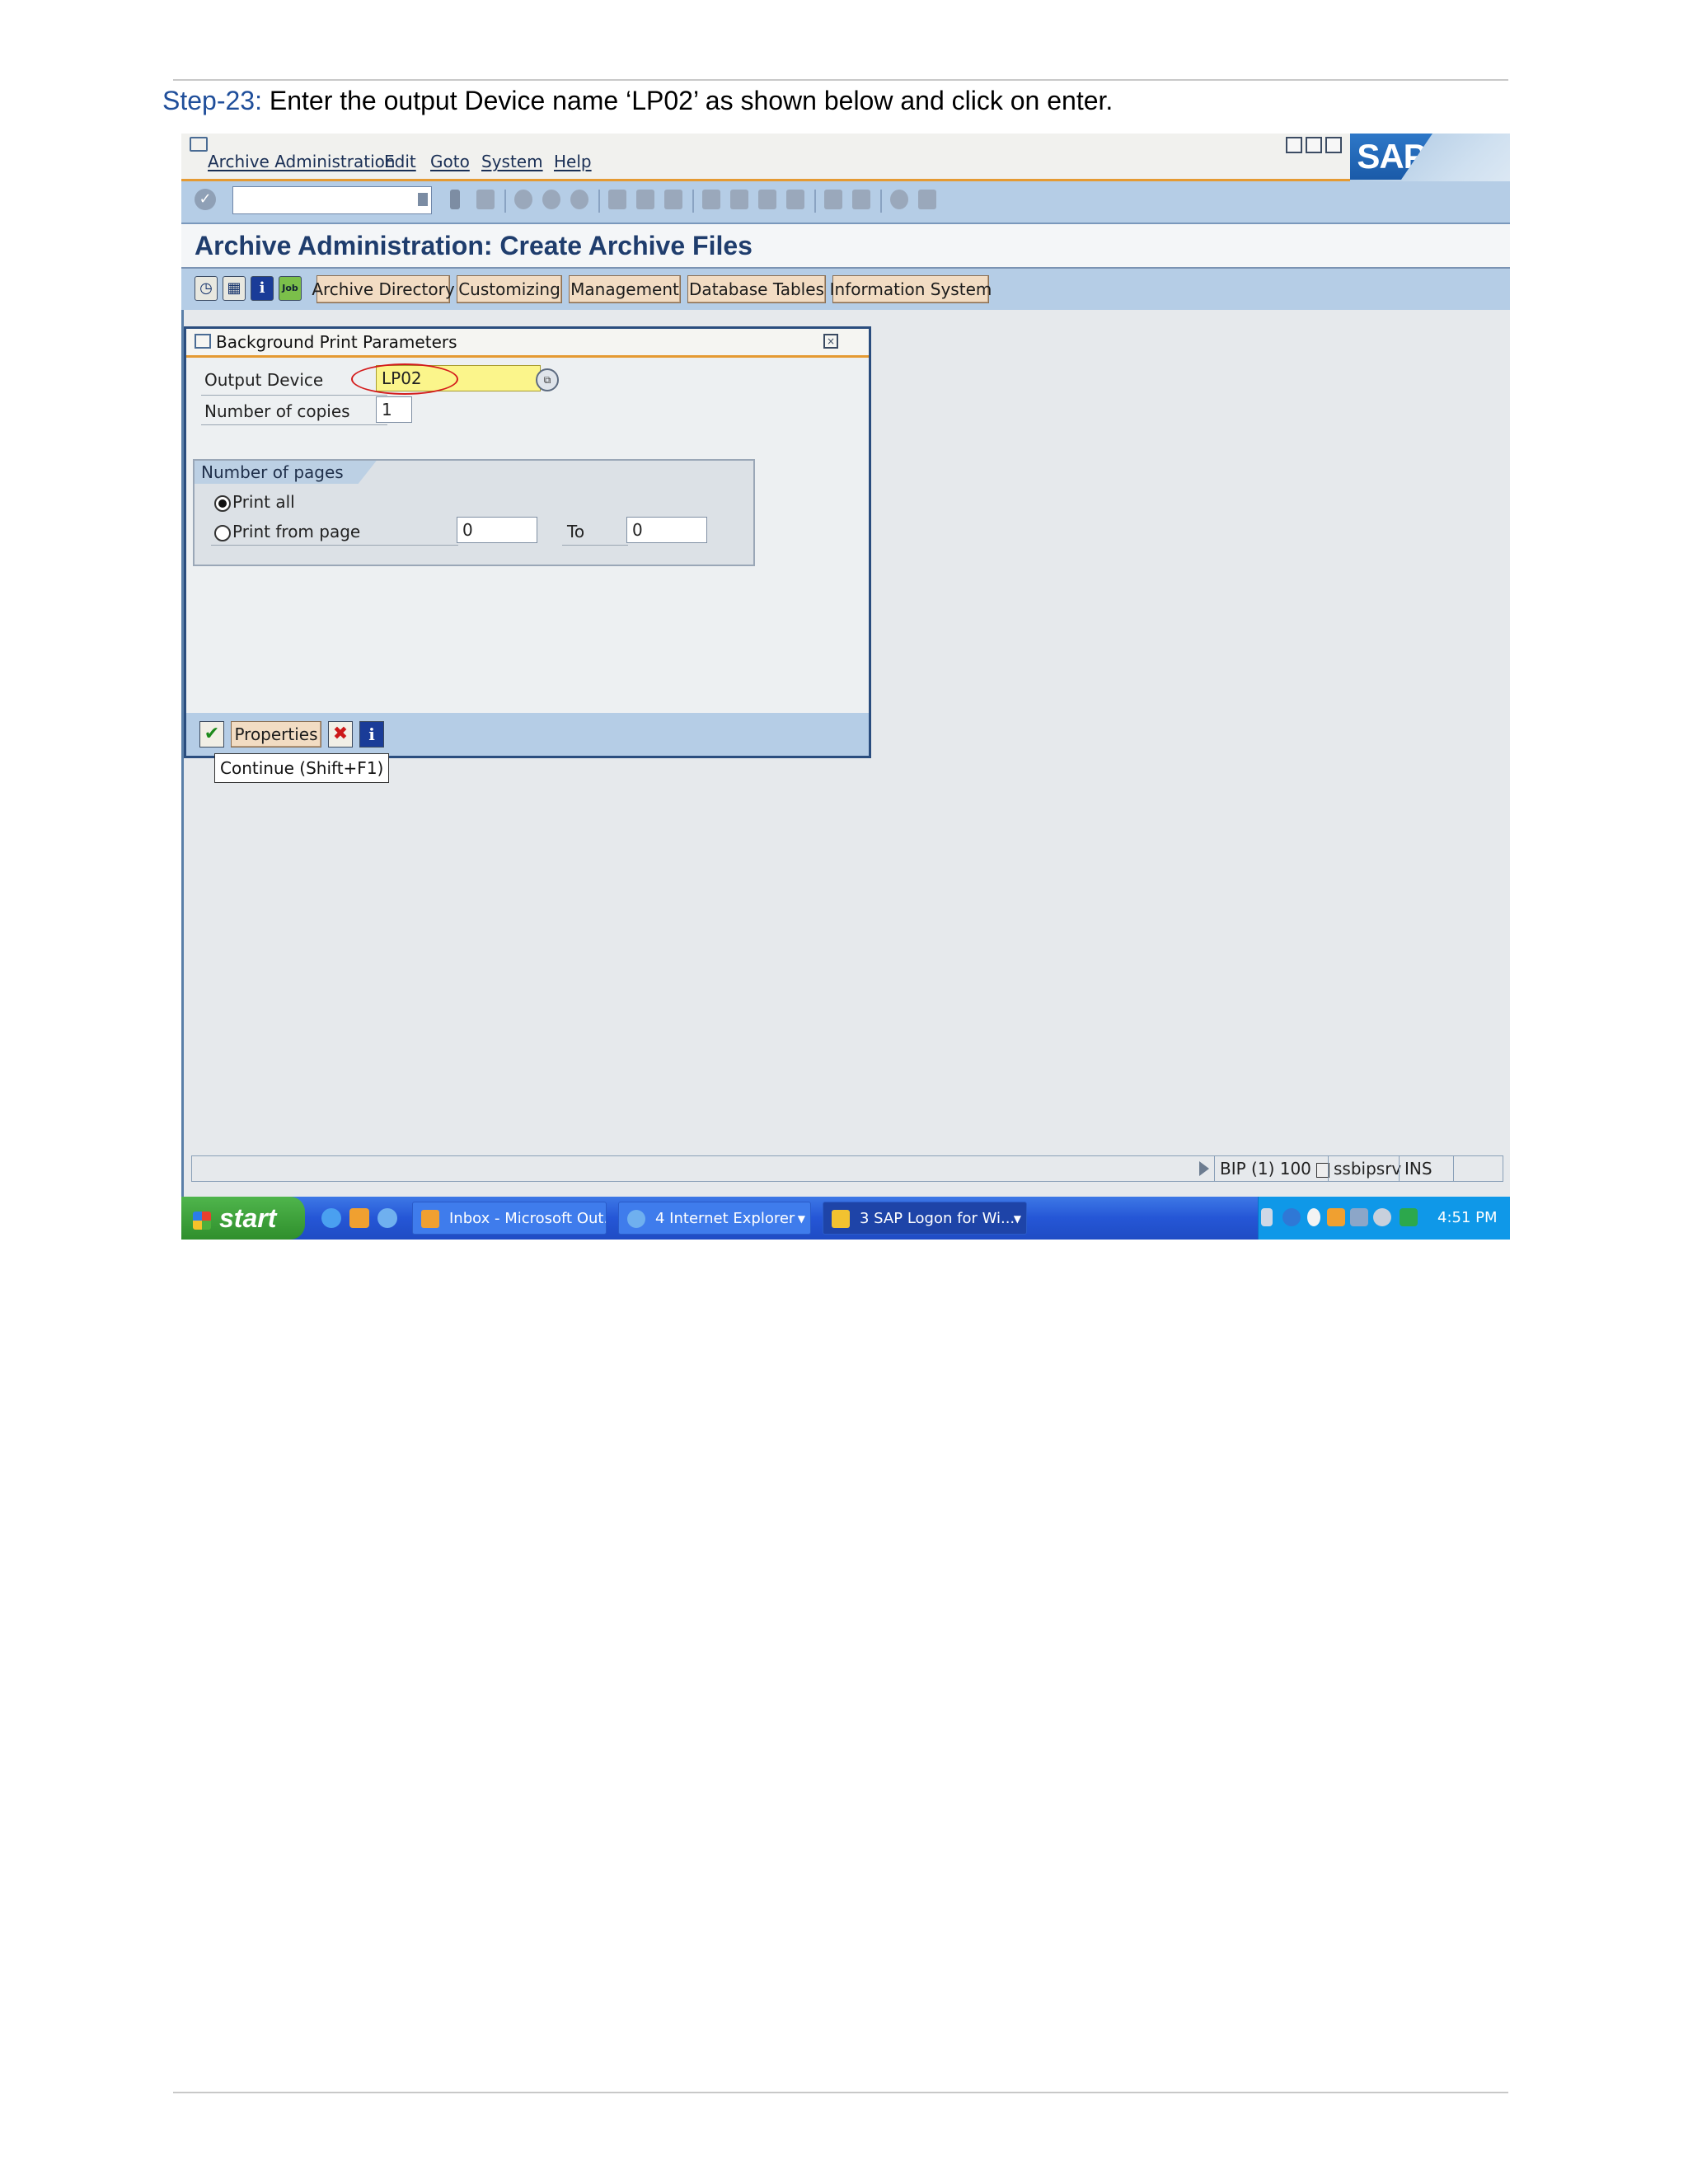 This screenshot has width=1688, height=2184. What do you see at coordinates (423, 199) in the screenshot?
I see `command-history-icon` at bounding box center [423, 199].